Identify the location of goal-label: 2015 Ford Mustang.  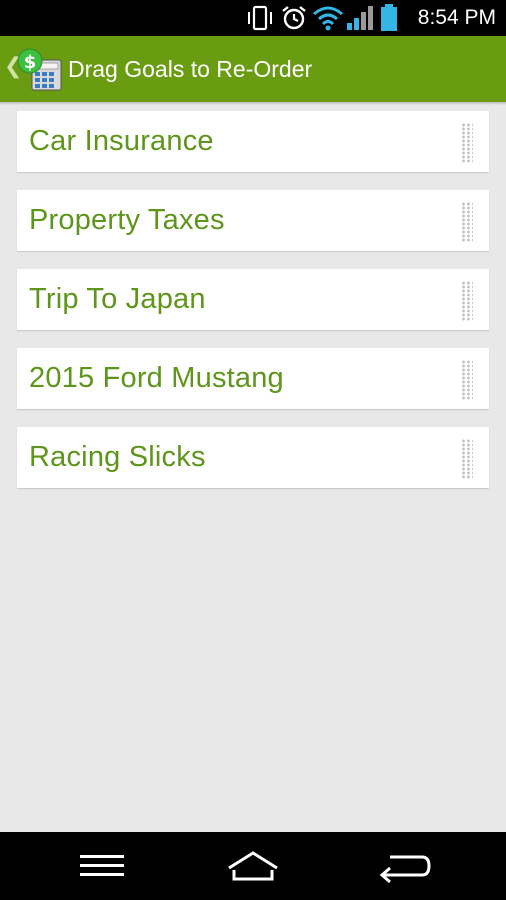
(156, 378).